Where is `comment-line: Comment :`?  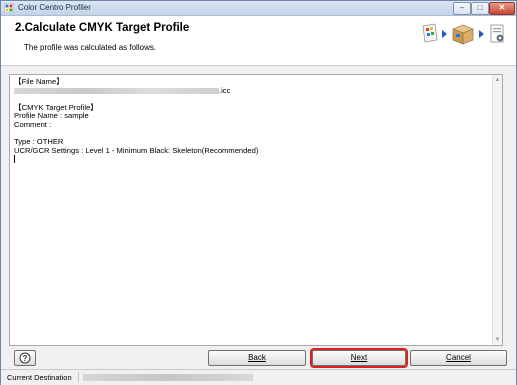
comment-line: Comment : is located at coordinates (33, 124).